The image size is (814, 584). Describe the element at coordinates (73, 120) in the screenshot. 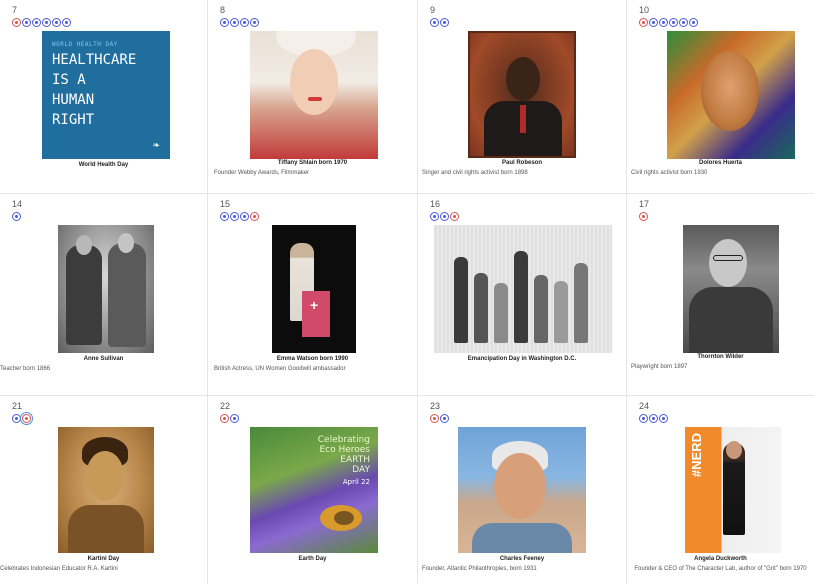

I see `poster-line-4: RIGHT` at that location.